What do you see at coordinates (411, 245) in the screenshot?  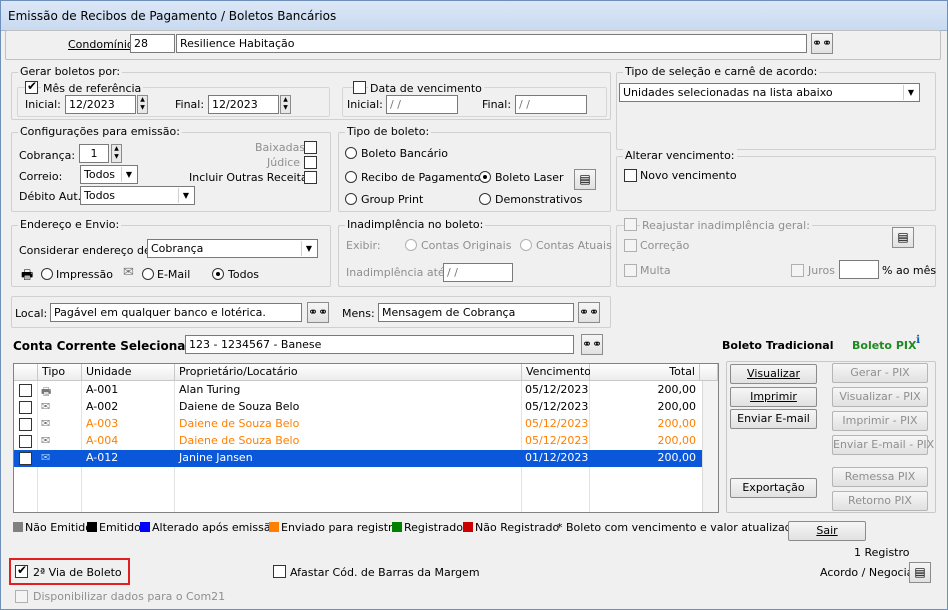 I see `originais-radio` at bounding box center [411, 245].